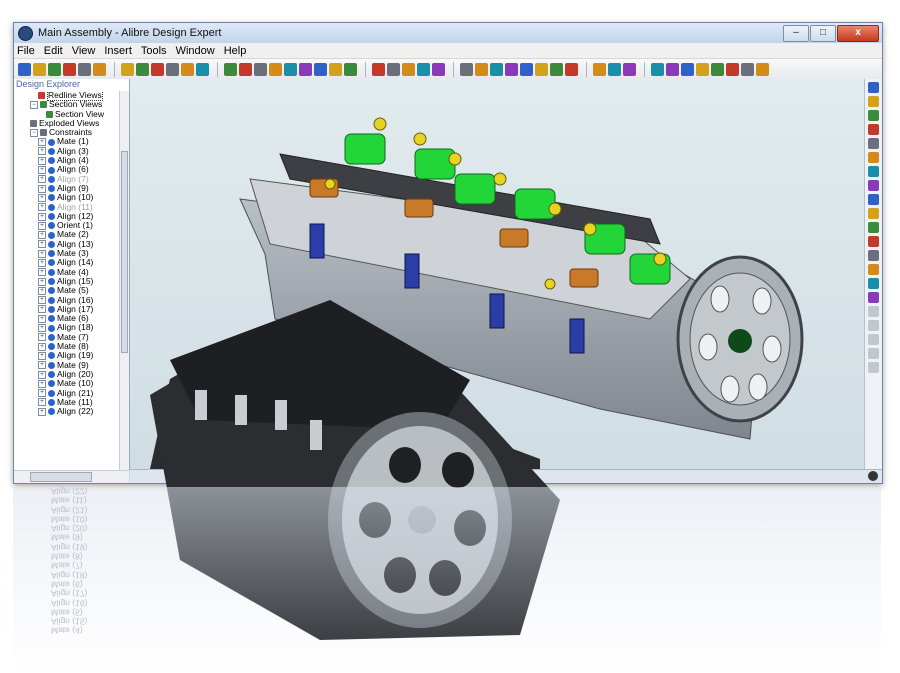  I want to click on minimize-button: –, so click(796, 33).